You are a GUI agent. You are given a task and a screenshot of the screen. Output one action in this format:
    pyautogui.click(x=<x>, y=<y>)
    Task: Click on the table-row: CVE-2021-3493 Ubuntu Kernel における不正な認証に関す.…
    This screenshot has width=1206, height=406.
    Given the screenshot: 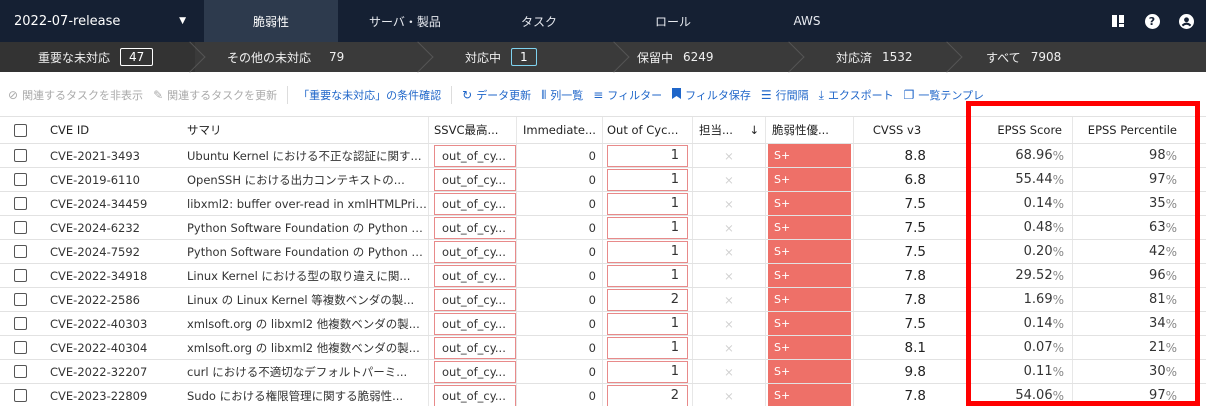 What is the action you would take?
    pyautogui.click(x=603, y=156)
    